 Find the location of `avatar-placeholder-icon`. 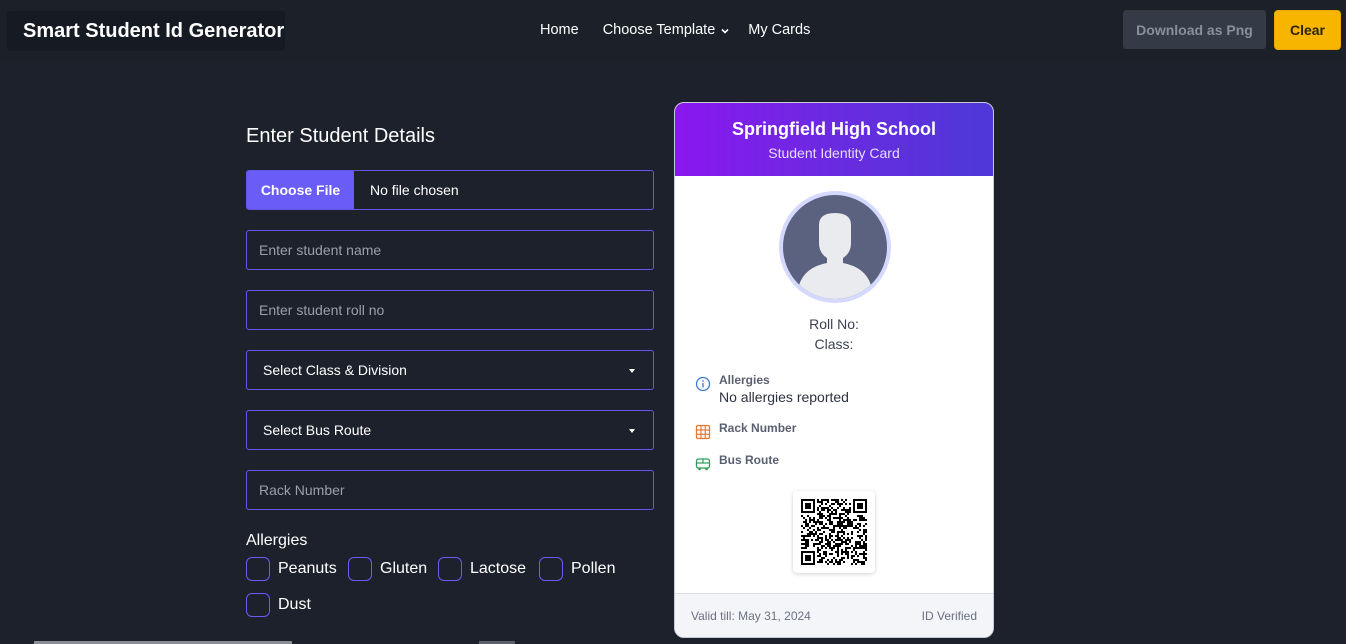

avatar-placeholder-icon is located at coordinates (835, 247).